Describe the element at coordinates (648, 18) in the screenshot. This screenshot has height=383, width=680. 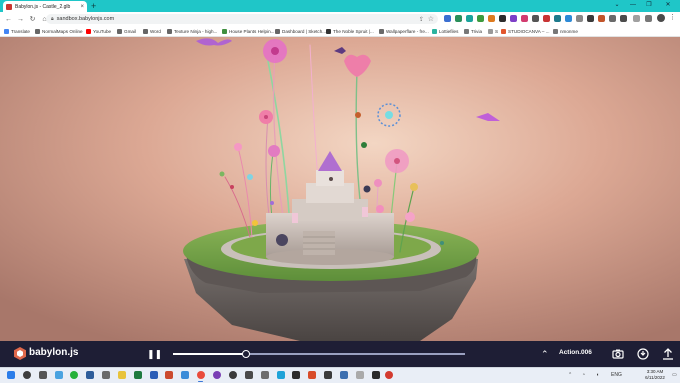
I see `sidebar-icon` at that location.